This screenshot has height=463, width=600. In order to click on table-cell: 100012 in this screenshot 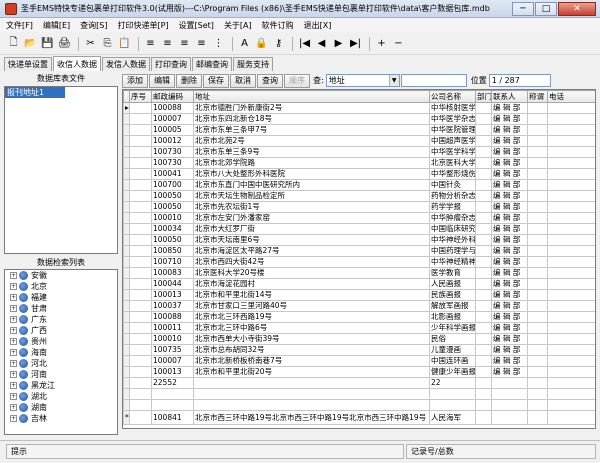, I will do `click(172, 141)`.